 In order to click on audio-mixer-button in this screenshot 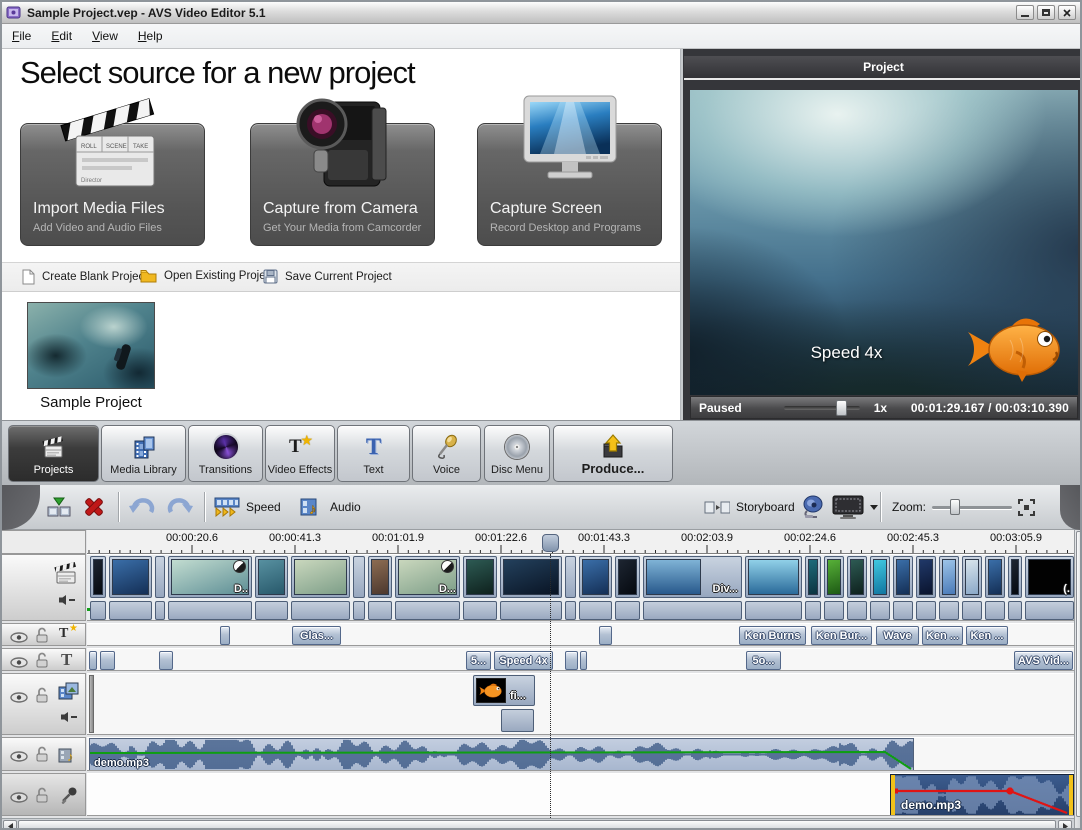, I will do `click(812, 507)`.